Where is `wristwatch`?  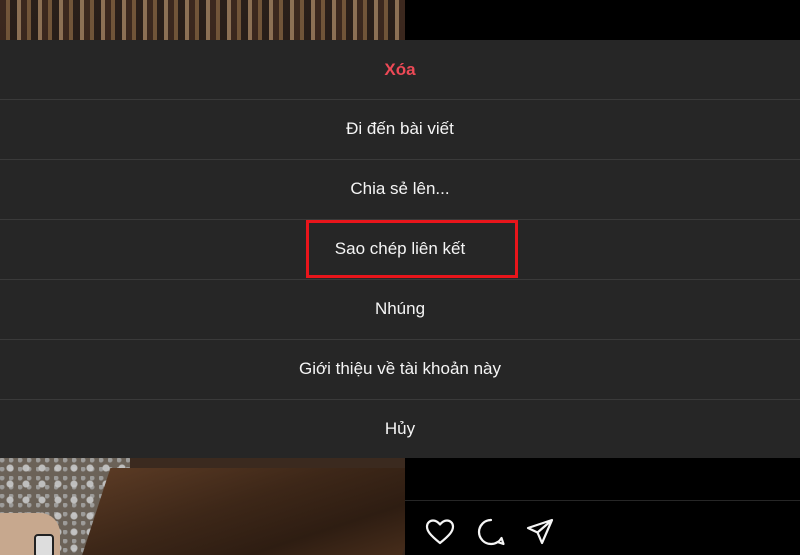 wristwatch is located at coordinates (44, 544).